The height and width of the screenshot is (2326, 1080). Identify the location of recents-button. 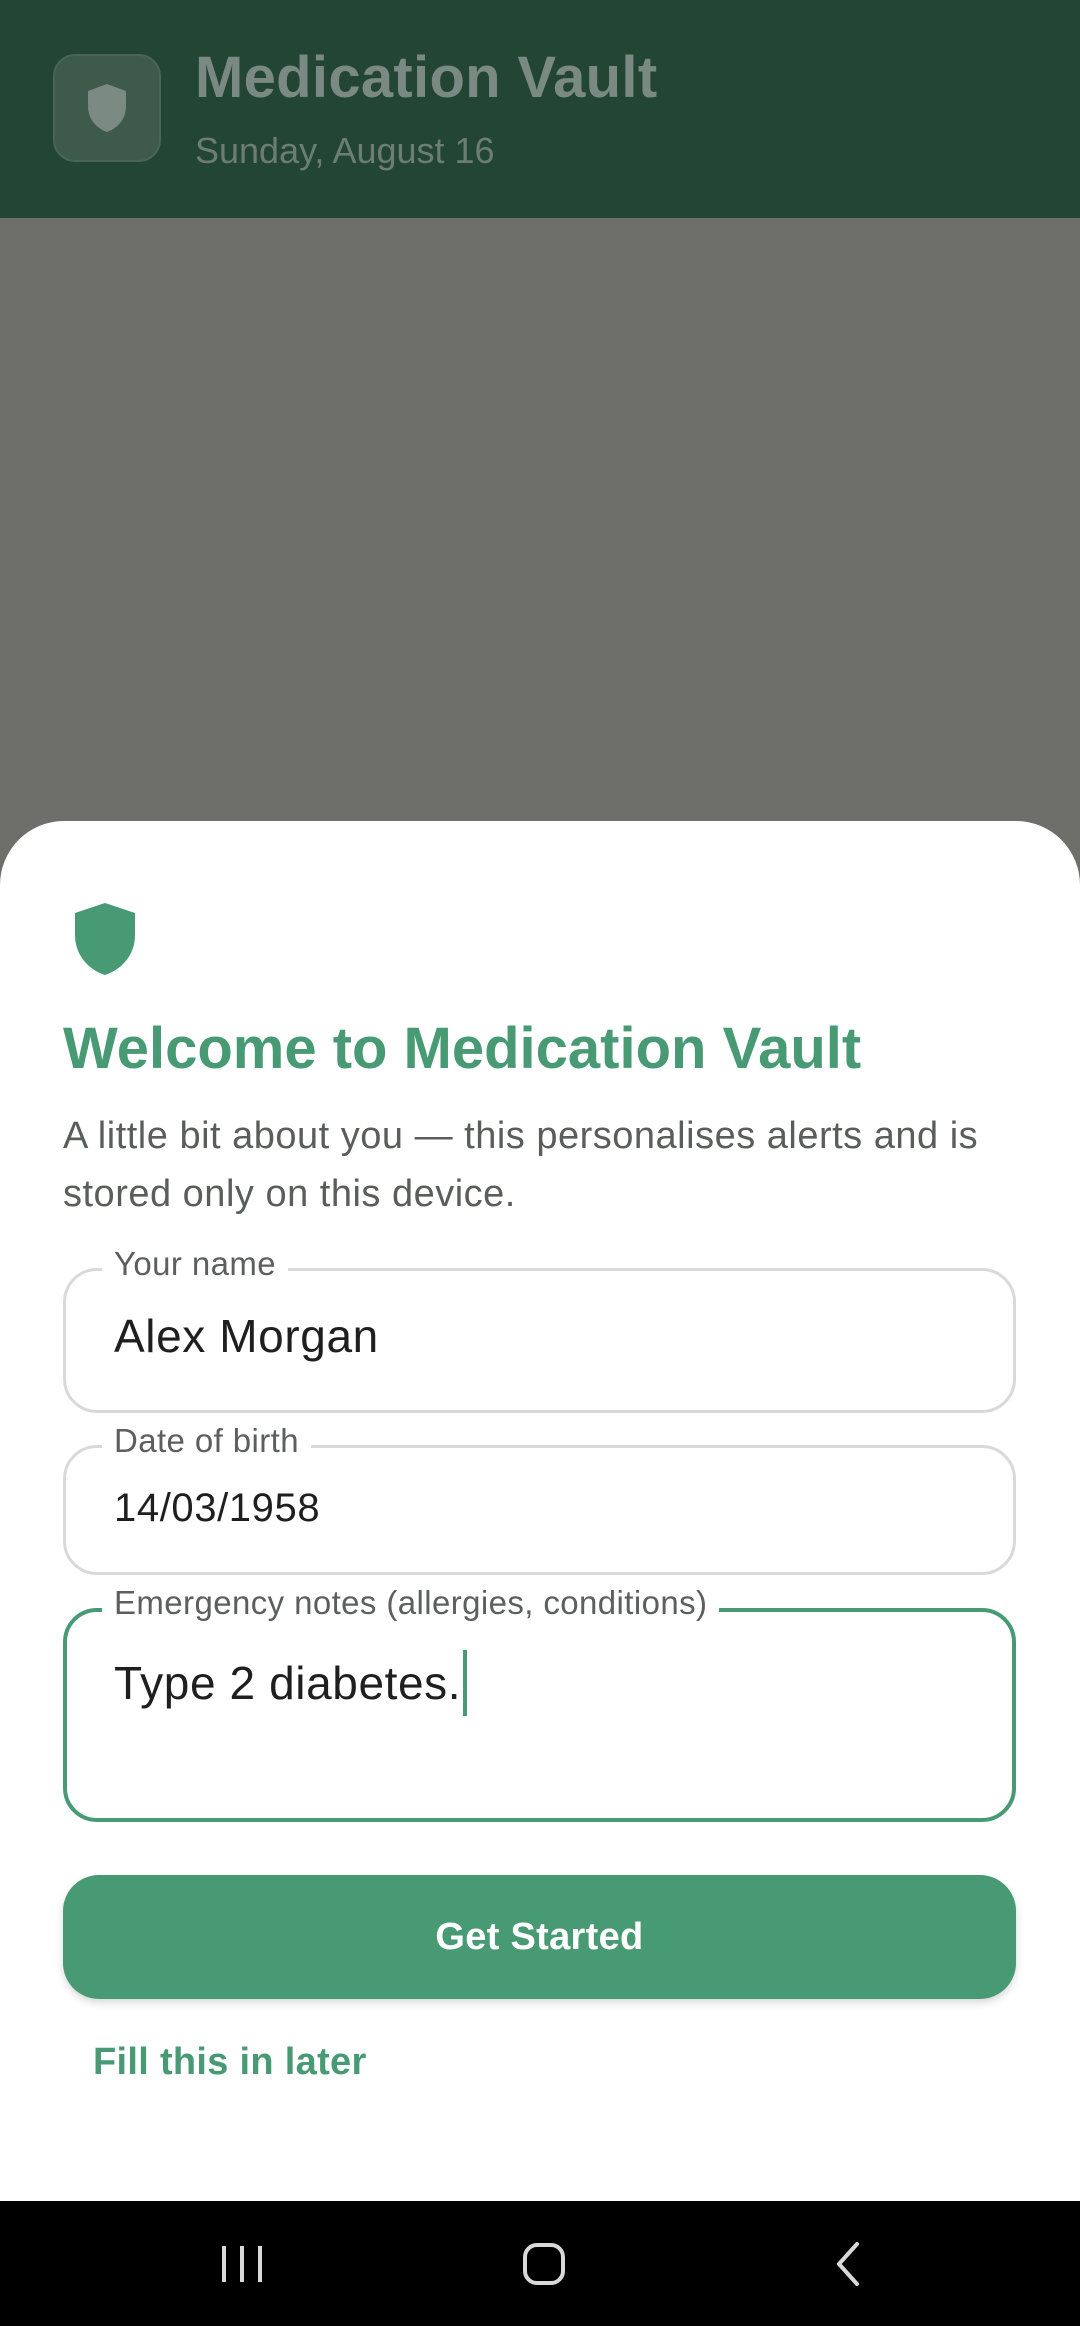
(242, 2263).